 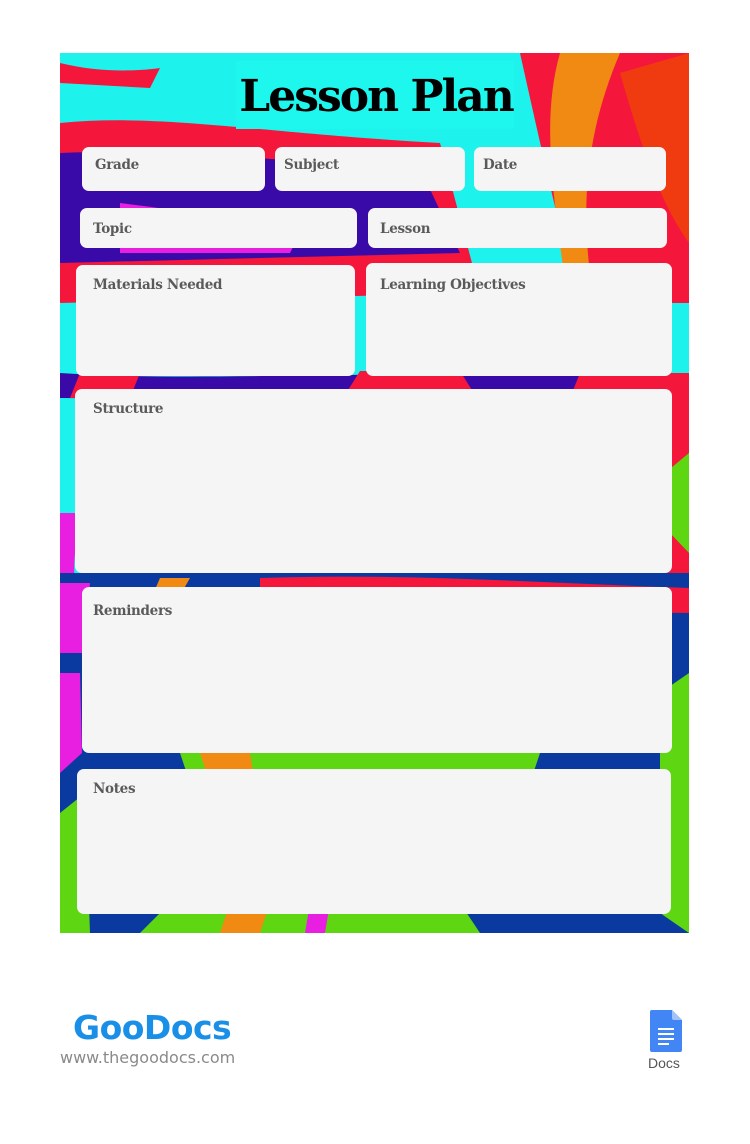 I want to click on google-docs-icon, so click(x=666, y=1031).